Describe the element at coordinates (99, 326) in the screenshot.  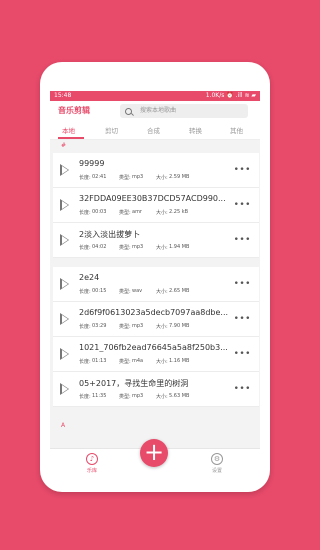
I see `duration-value: 03:29` at that location.